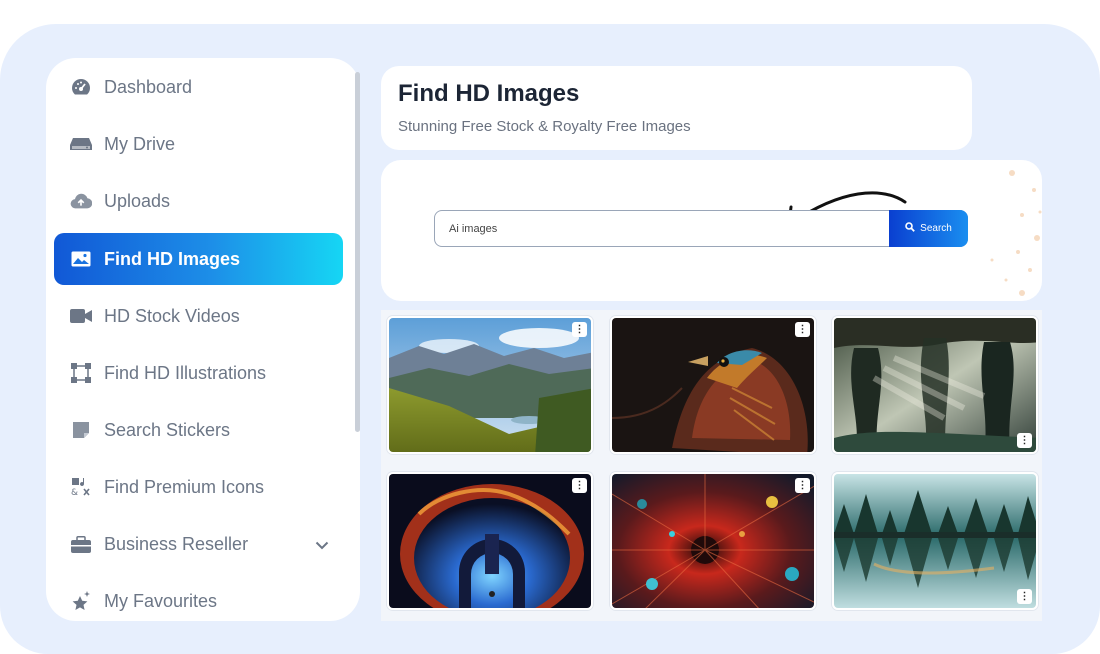 The width and height of the screenshot is (1100, 654). I want to click on sidebar-item-hd-stock-videos: HD Stock Videos, so click(198, 316).